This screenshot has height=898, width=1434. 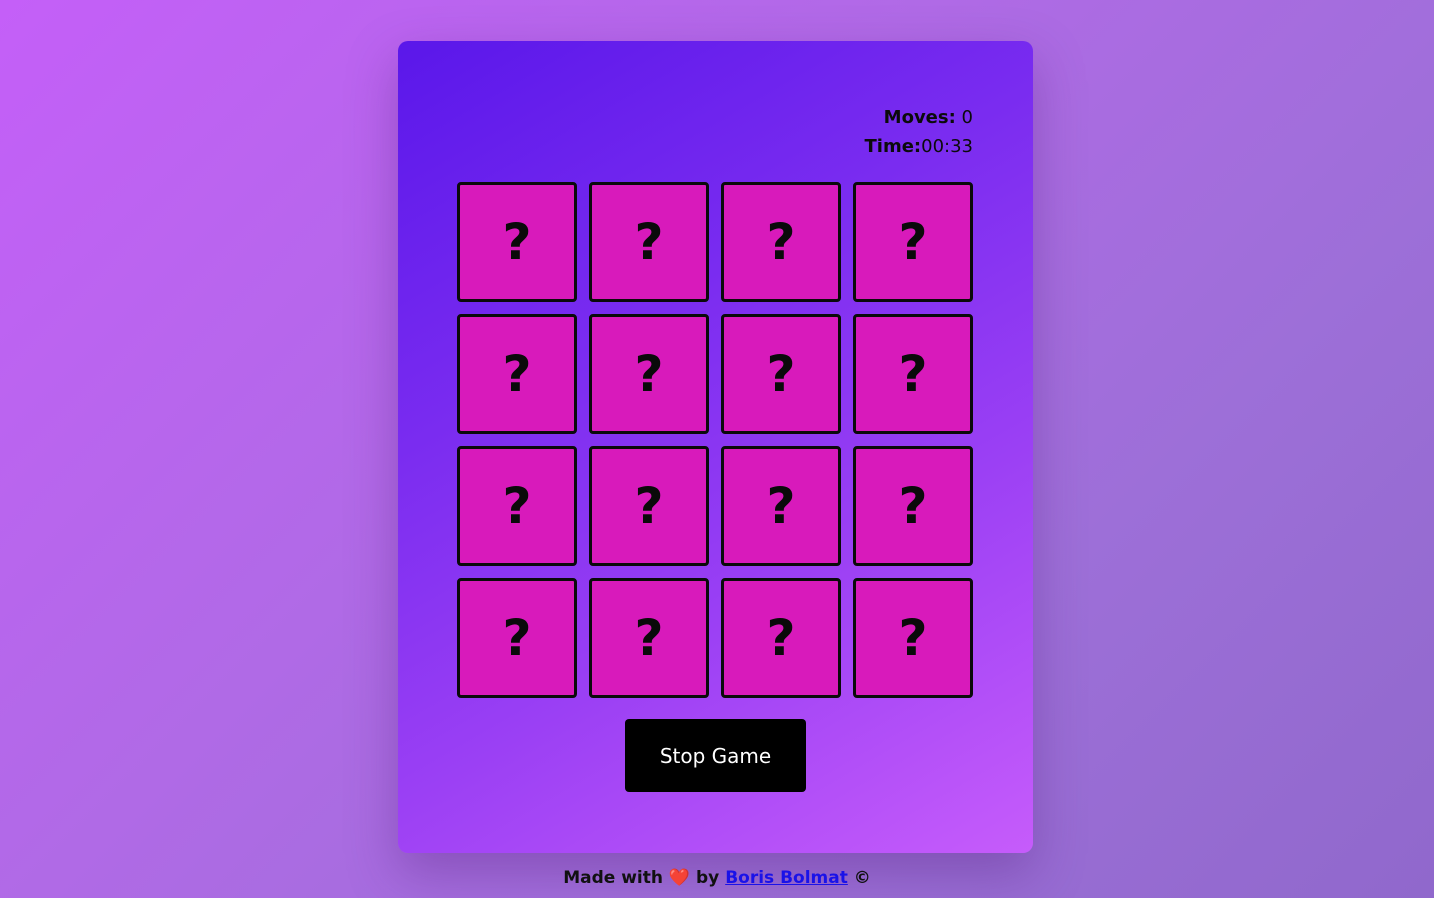 What do you see at coordinates (679, 878) in the screenshot?
I see `heart-icon: ❤️` at bounding box center [679, 878].